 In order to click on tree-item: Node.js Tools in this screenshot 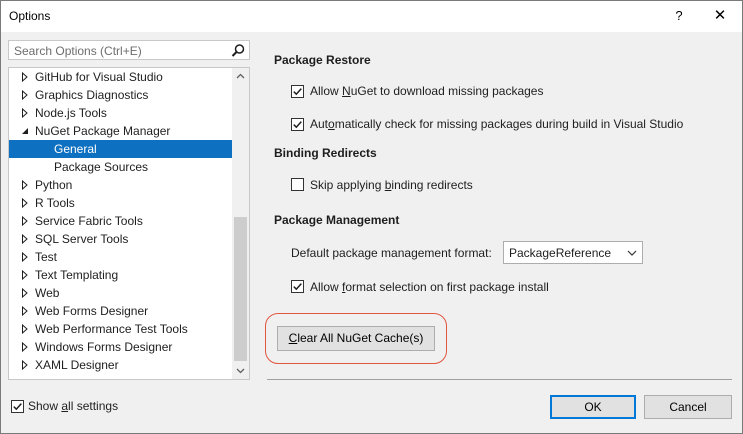, I will do `click(121, 113)`.